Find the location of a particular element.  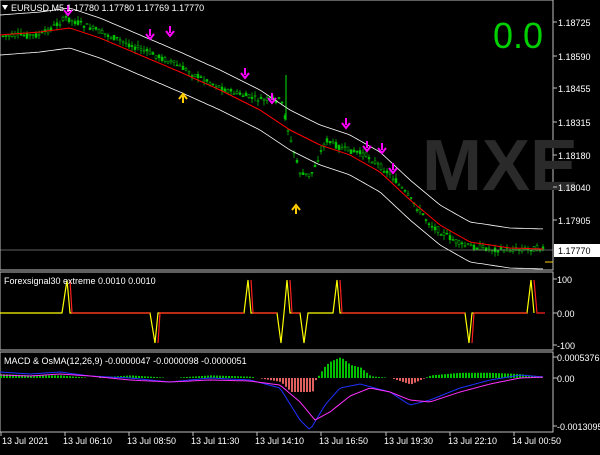

forexsignal-title: Forexsignal30 extreme 0.0010 0.0010 is located at coordinates (80, 281).